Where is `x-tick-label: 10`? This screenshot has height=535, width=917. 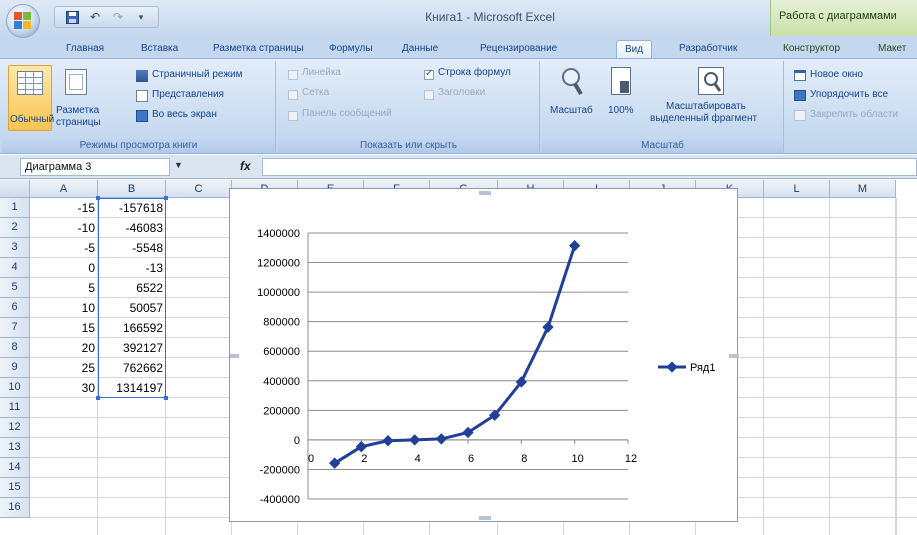
x-tick-label: 10 is located at coordinates (578, 459).